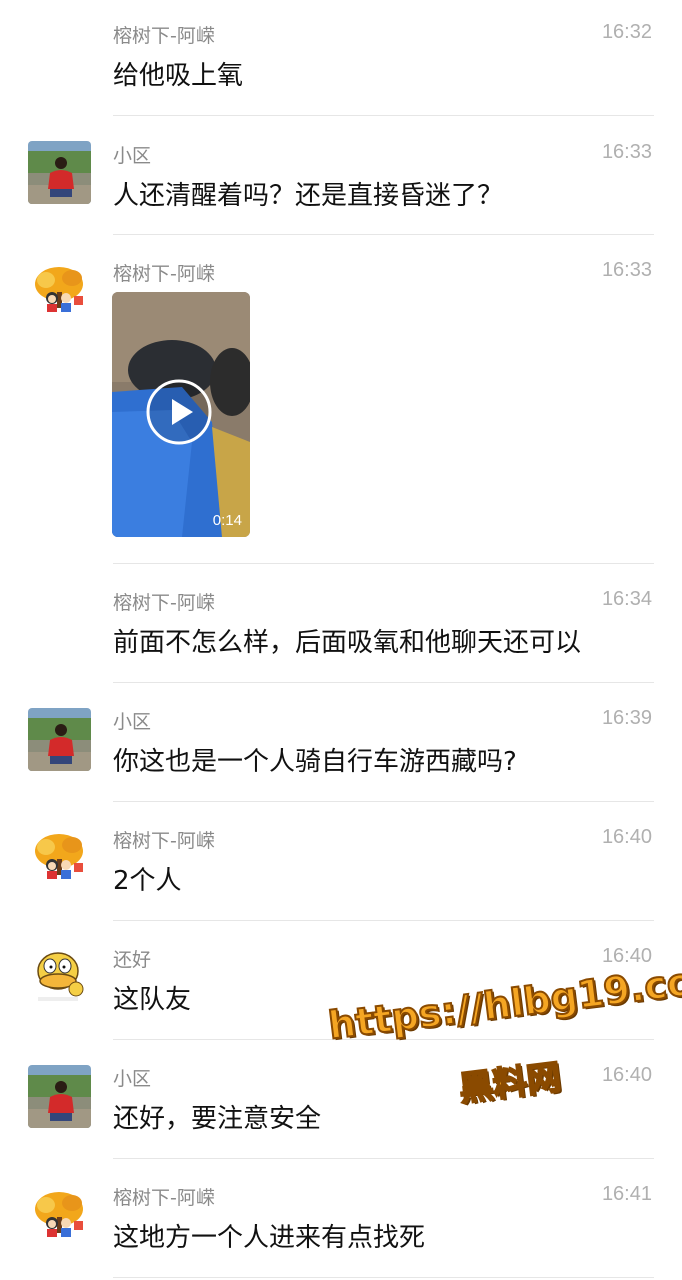  What do you see at coordinates (341, 1219) in the screenshot?
I see `chat-message: 榕树下-阿嵘 16:41 这地方一个人进来有点找死` at bounding box center [341, 1219].